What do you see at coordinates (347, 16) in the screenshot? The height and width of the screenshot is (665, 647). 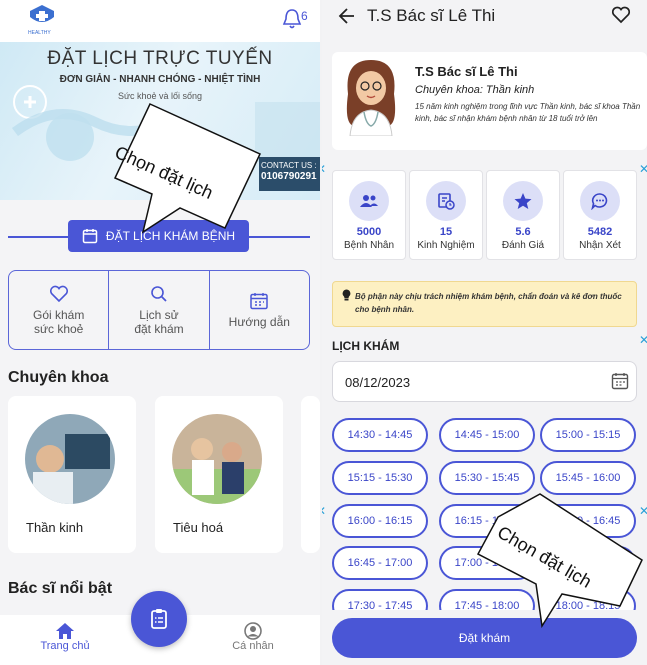 I see `back-arrow-icon` at bounding box center [347, 16].